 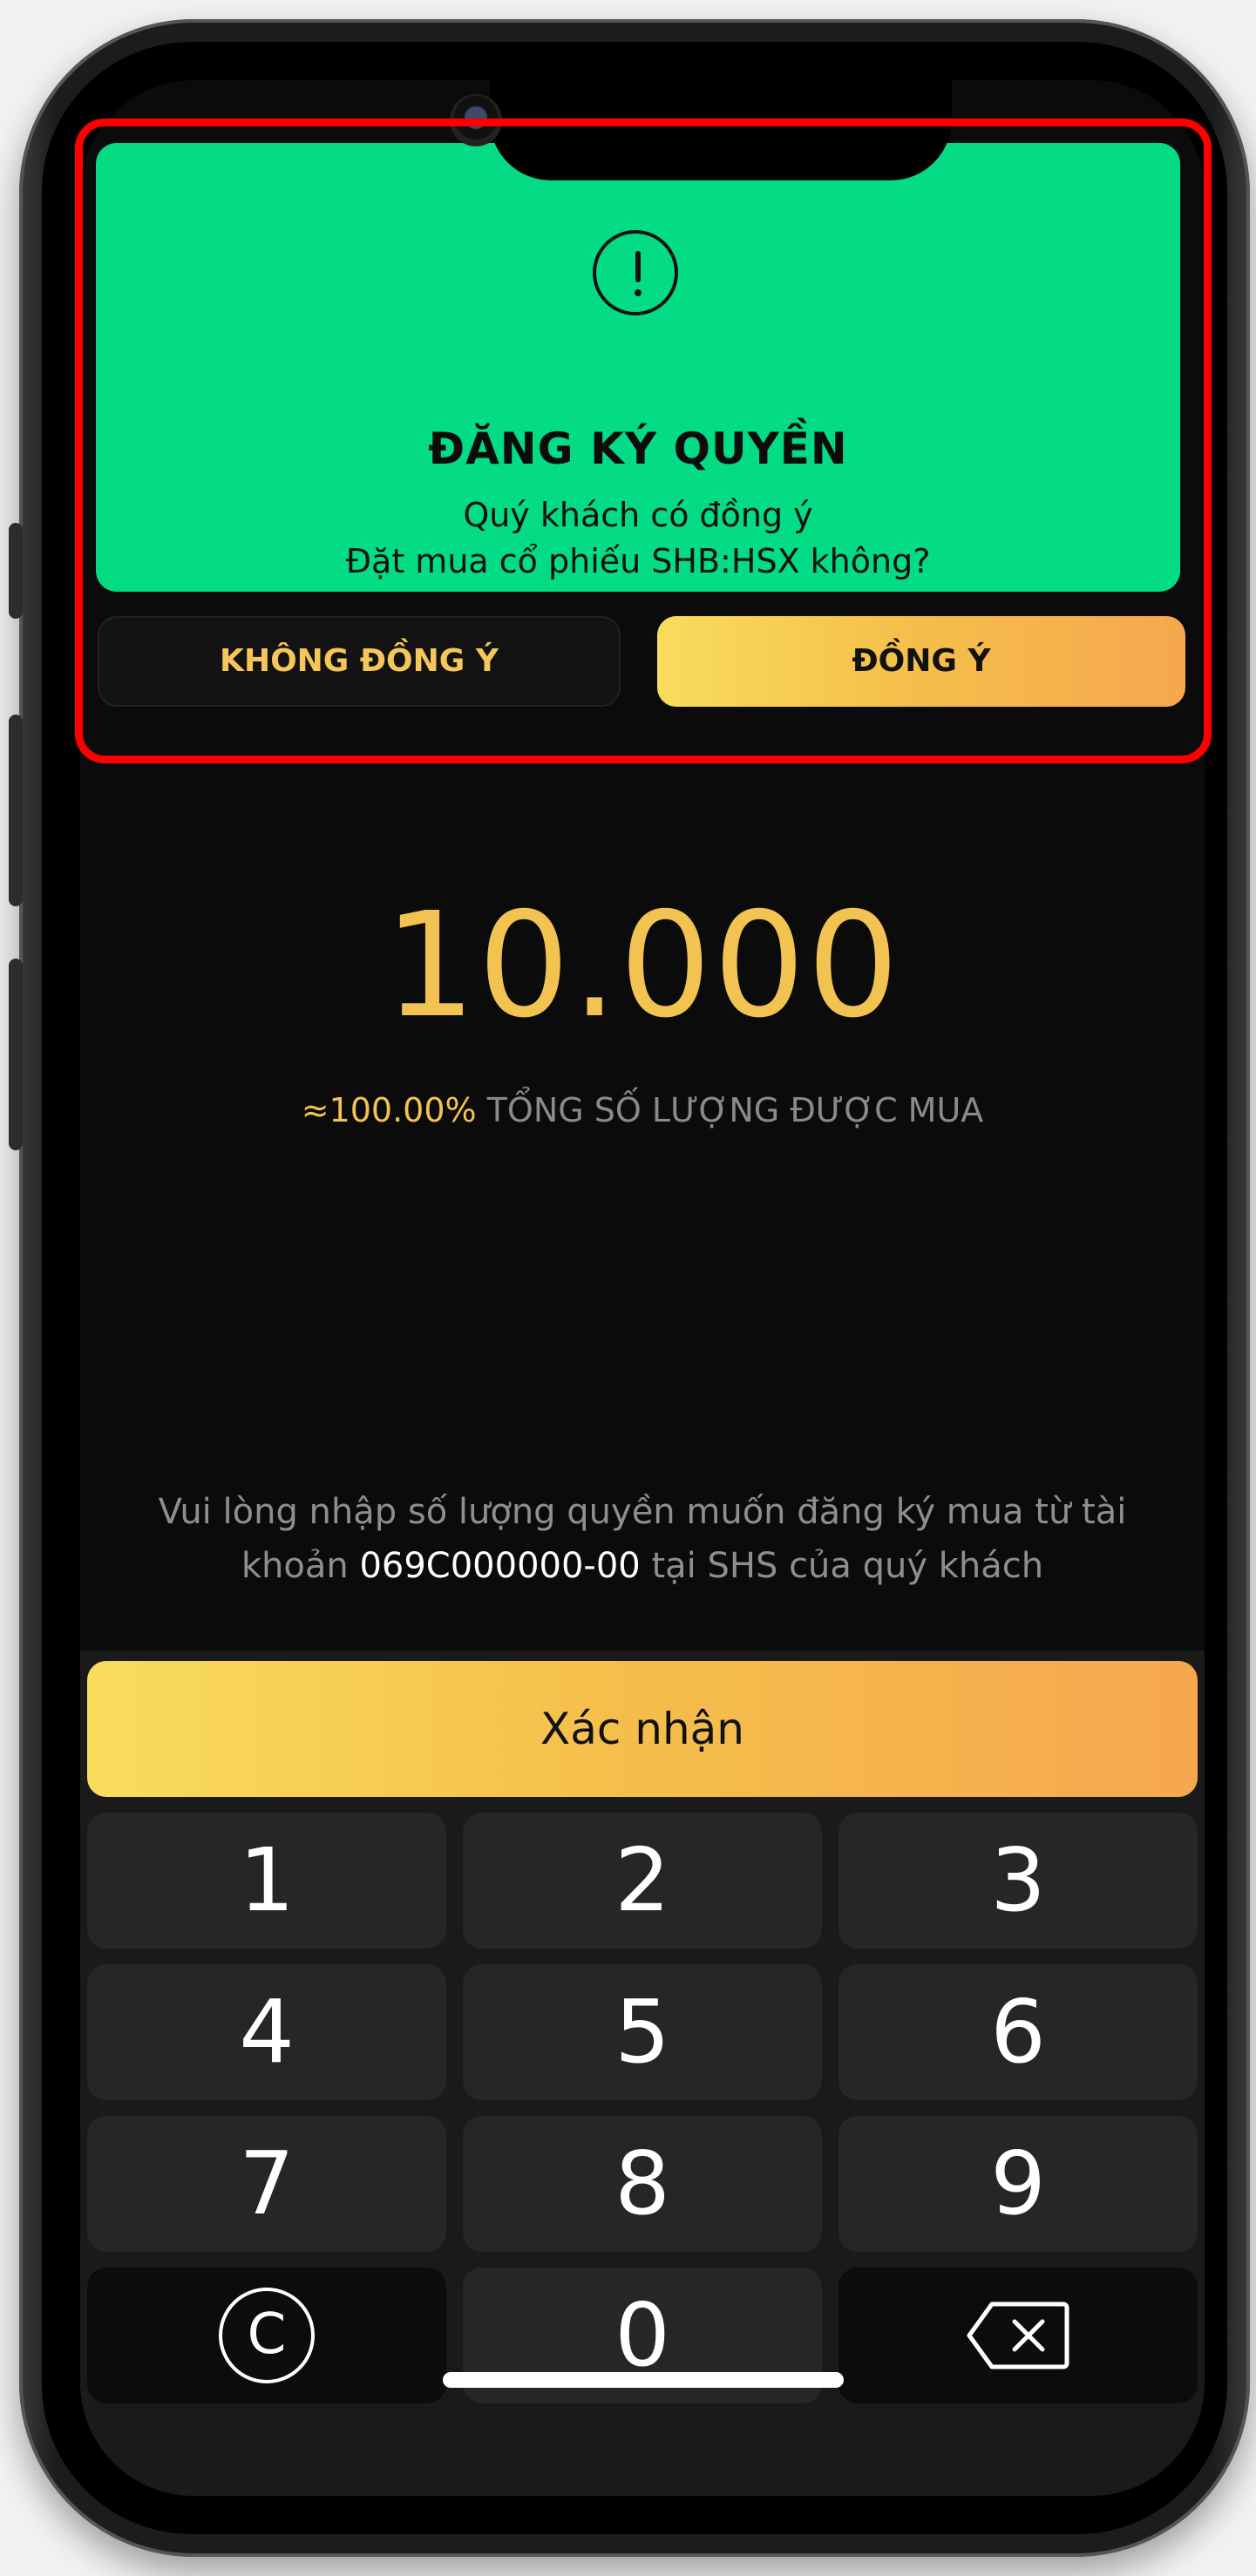 What do you see at coordinates (266, 2032) in the screenshot?
I see `key-4: 4` at bounding box center [266, 2032].